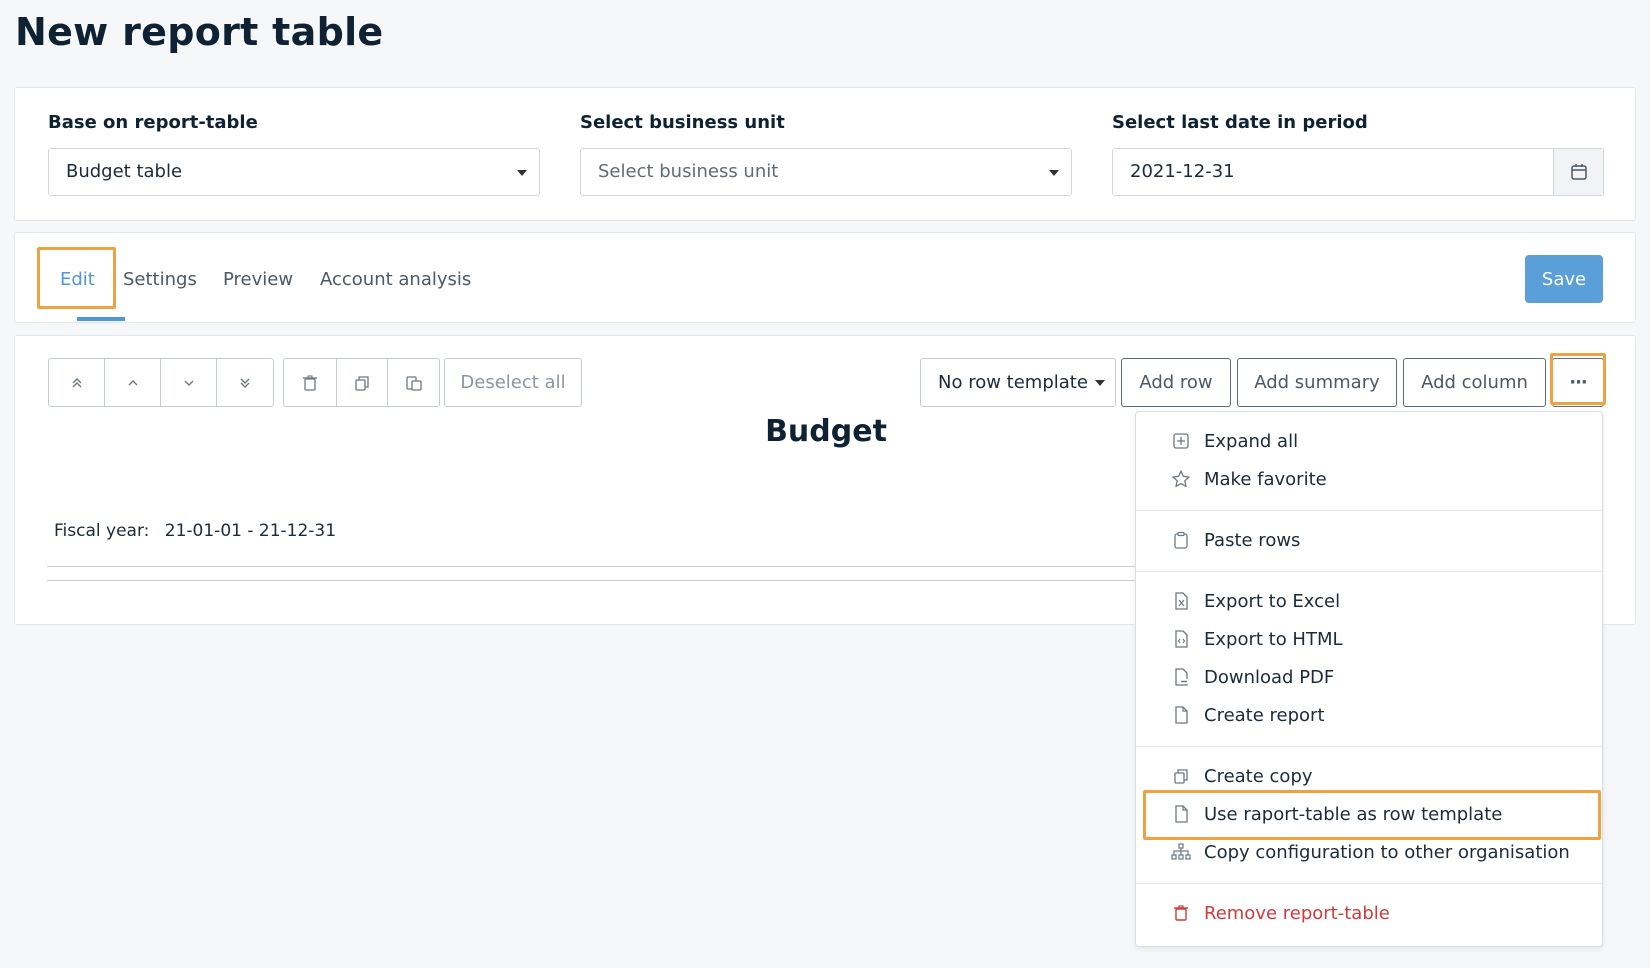 This screenshot has width=1650, height=968. Describe the element at coordinates (1358, 172) in the screenshot. I see `last-date-input: 2021-12-31` at that location.